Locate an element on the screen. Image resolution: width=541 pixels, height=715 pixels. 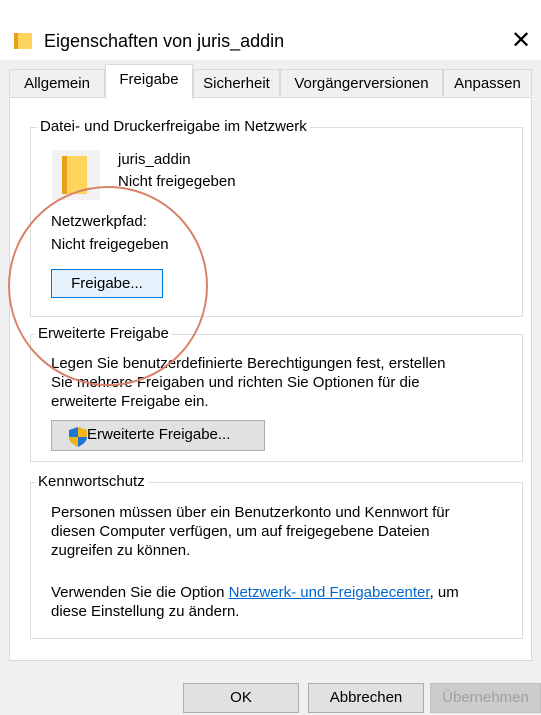
tab-freigabe: Freigabe is located at coordinates (149, 81).